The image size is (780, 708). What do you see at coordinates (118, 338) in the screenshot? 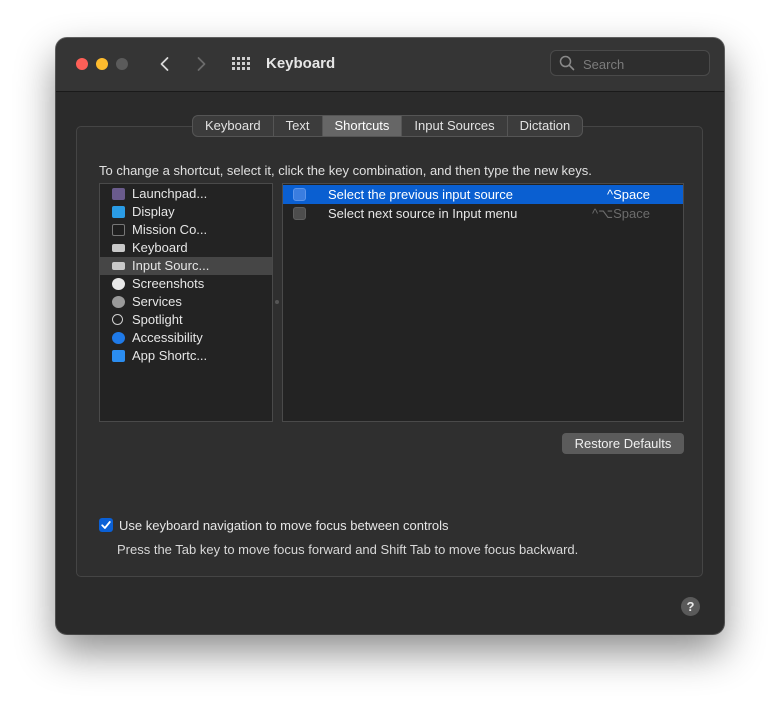
I see `accessibility-icon` at bounding box center [118, 338].